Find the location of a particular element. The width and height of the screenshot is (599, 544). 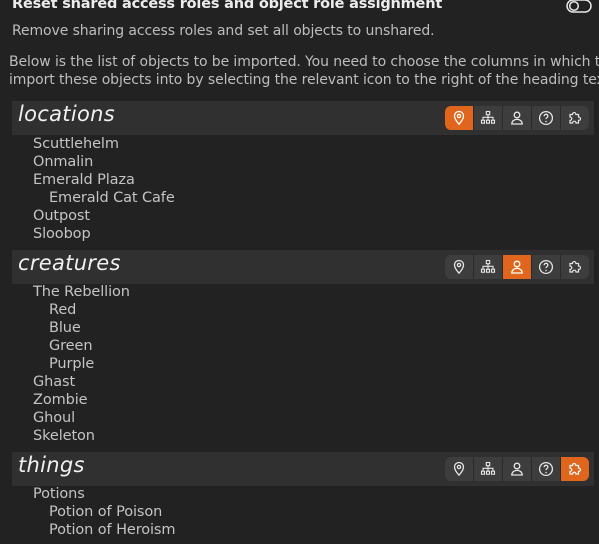

section-header-creatures: creatures is located at coordinates (303, 267).